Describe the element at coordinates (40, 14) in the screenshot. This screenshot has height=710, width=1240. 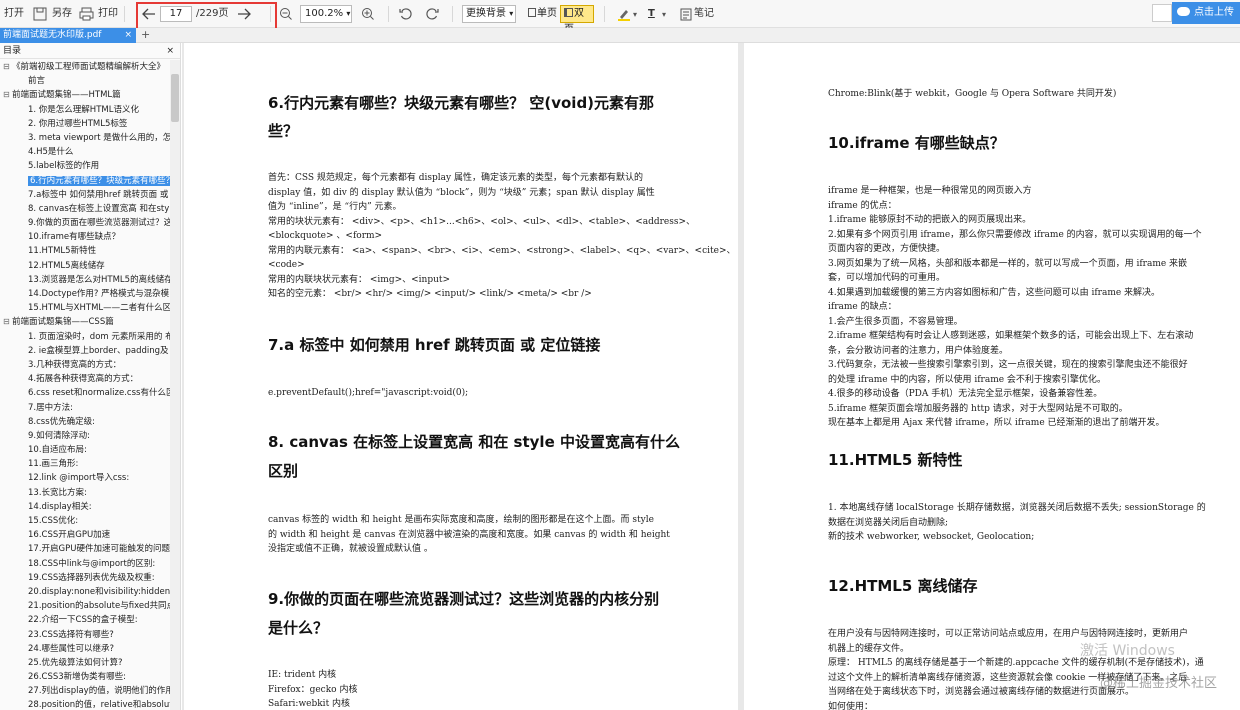
I see `save-as-icon` at that location.